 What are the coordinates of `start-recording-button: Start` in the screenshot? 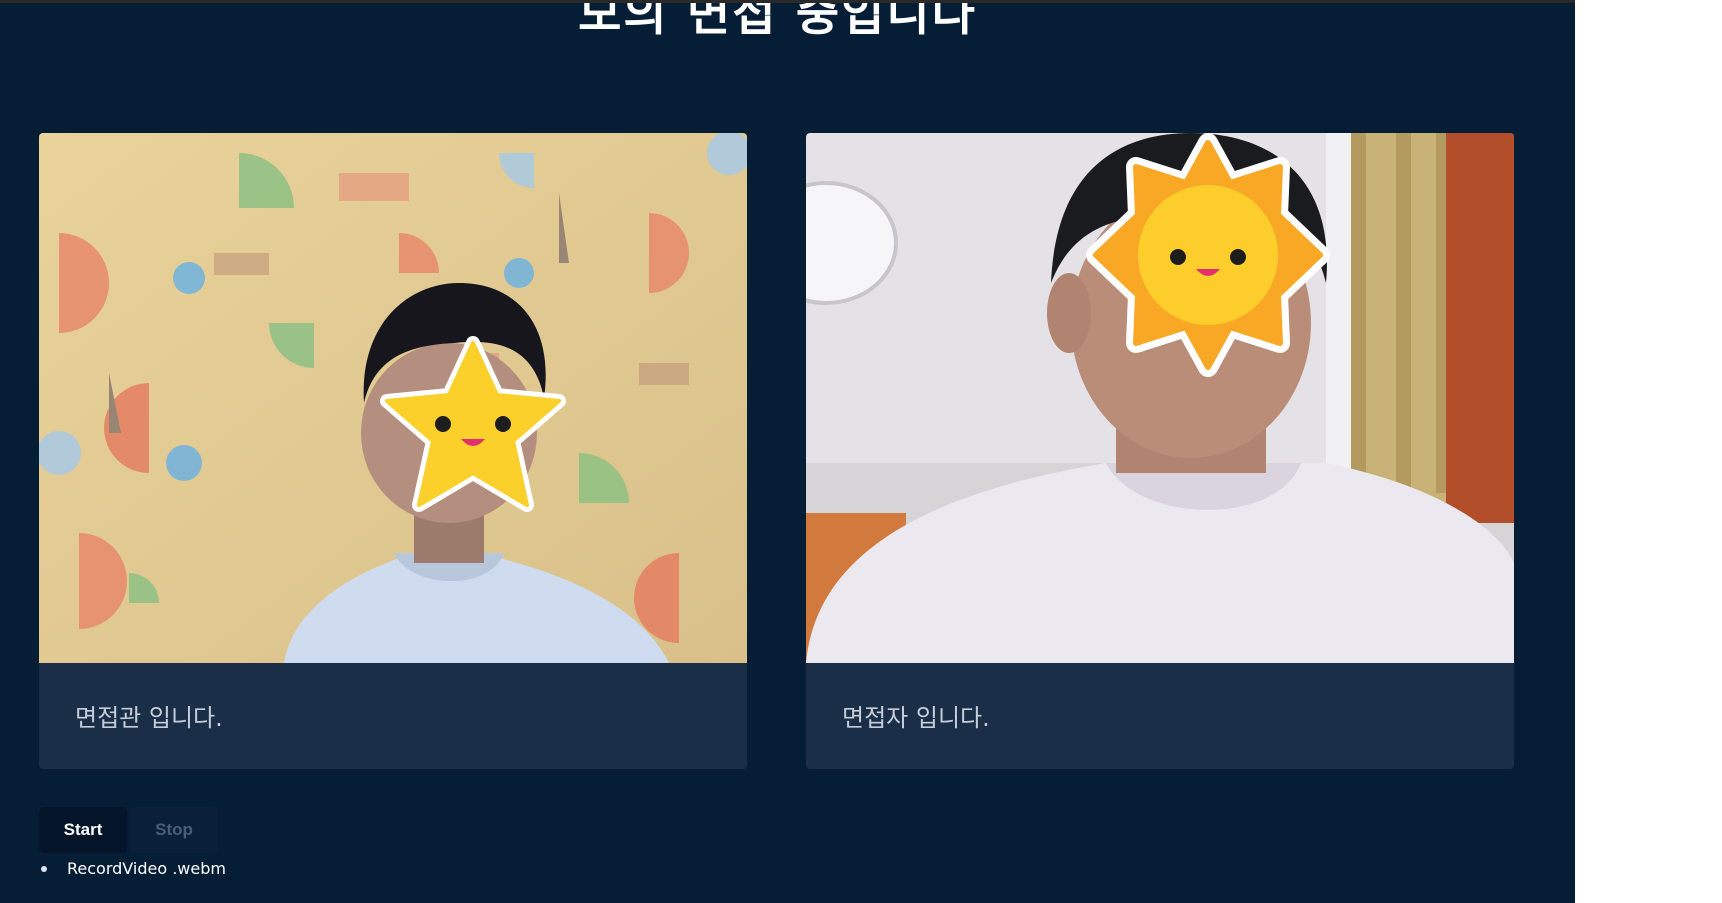 It's located at (83, 830).